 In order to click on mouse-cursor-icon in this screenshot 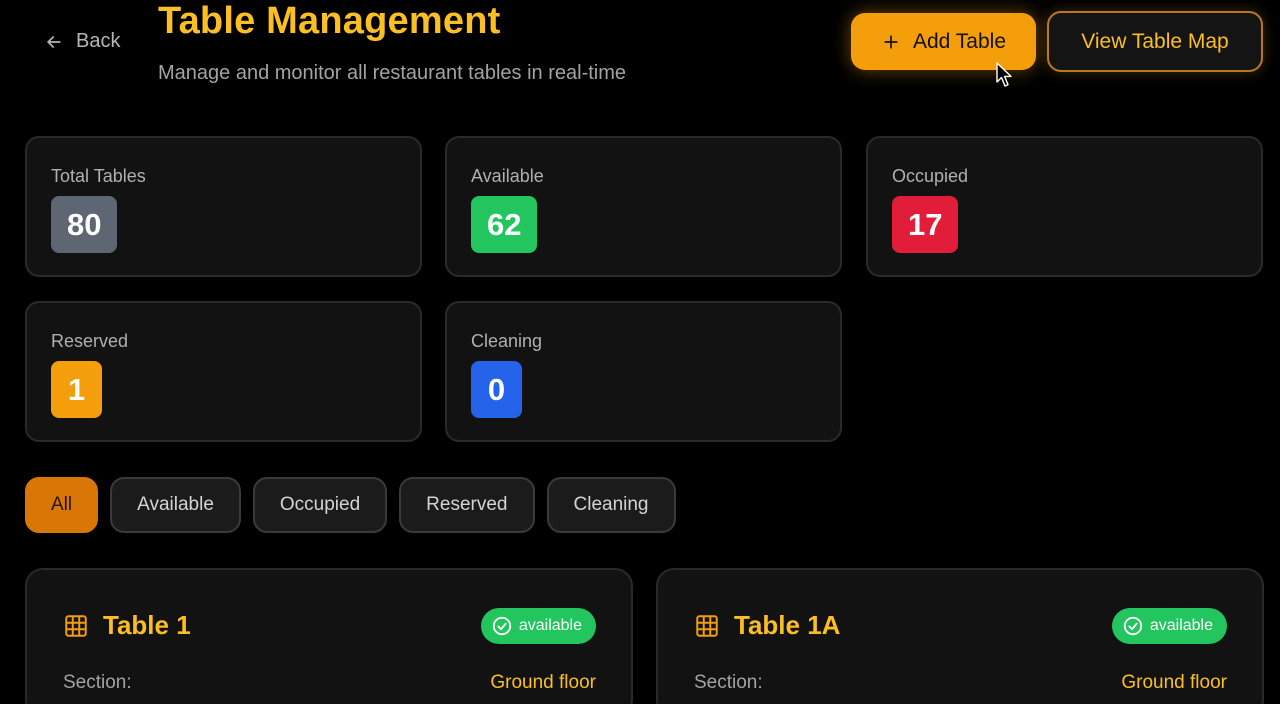, I will do `click(1004, 74)`.